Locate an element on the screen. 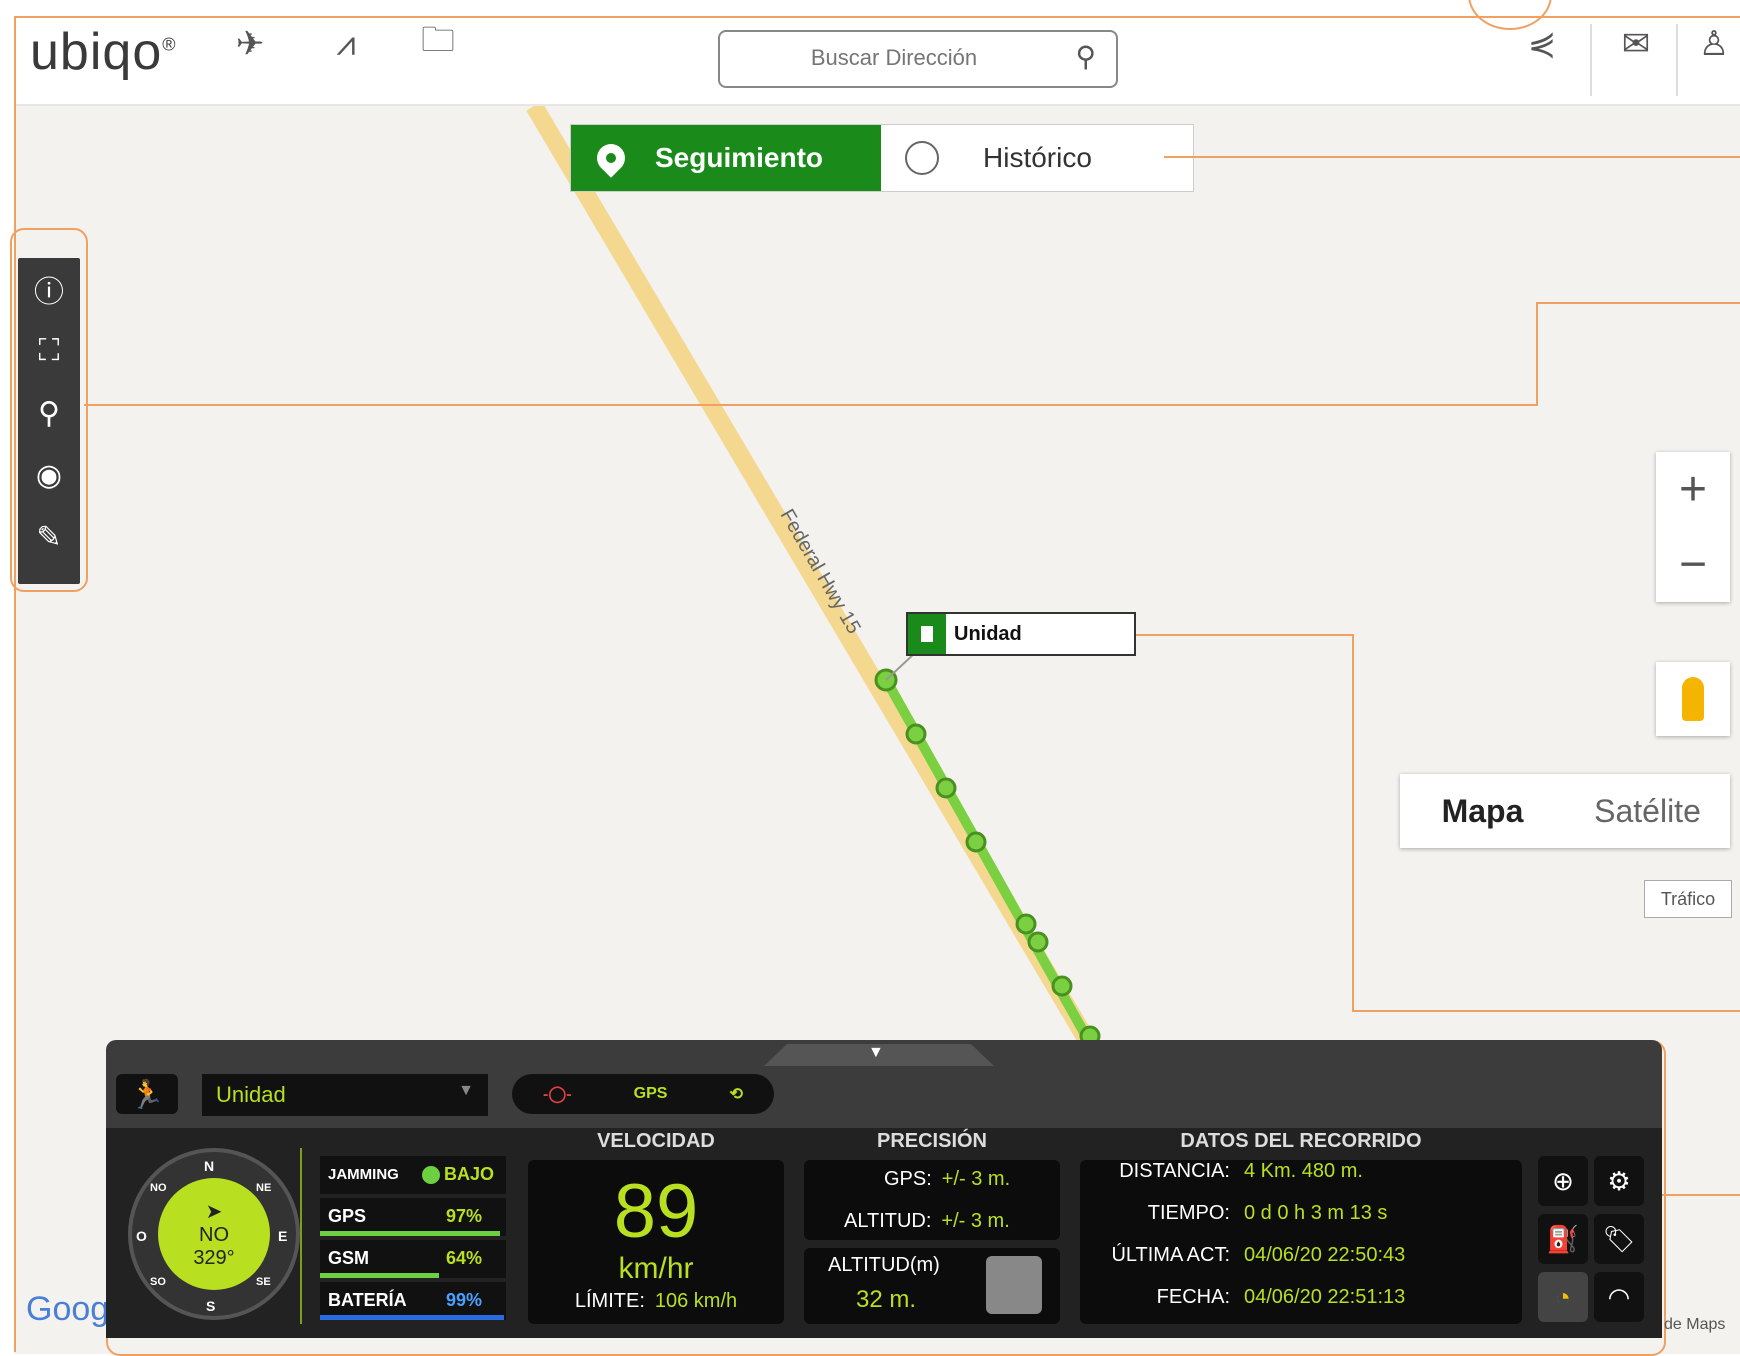  distance-label: DISTANCIA: is located at coordinates (1174, 1171).